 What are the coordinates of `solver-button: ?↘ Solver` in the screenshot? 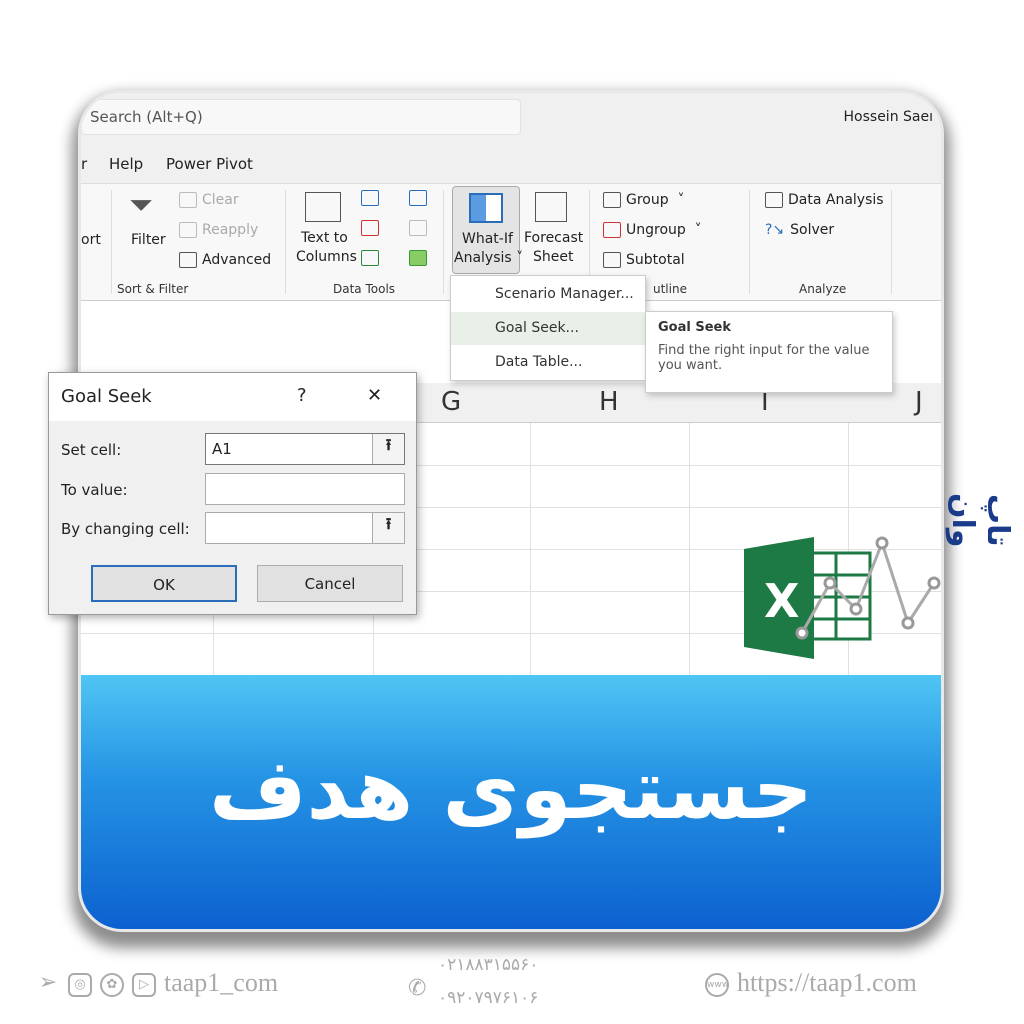 It's located at (799, 230).